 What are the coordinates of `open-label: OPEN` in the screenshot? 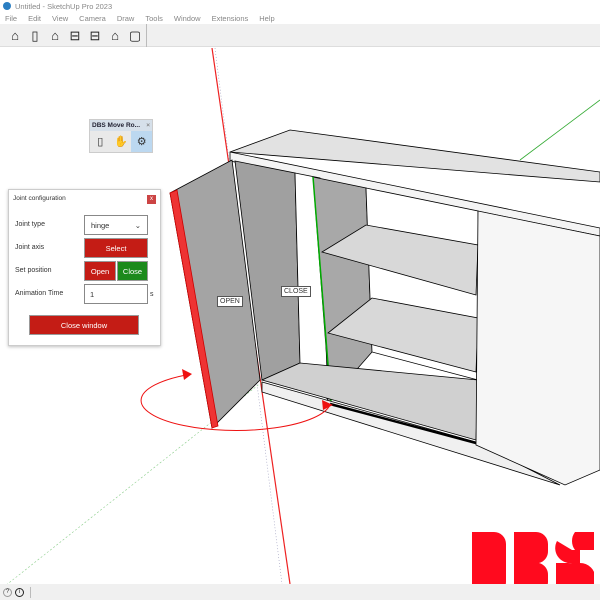 It's located at (230, 301).